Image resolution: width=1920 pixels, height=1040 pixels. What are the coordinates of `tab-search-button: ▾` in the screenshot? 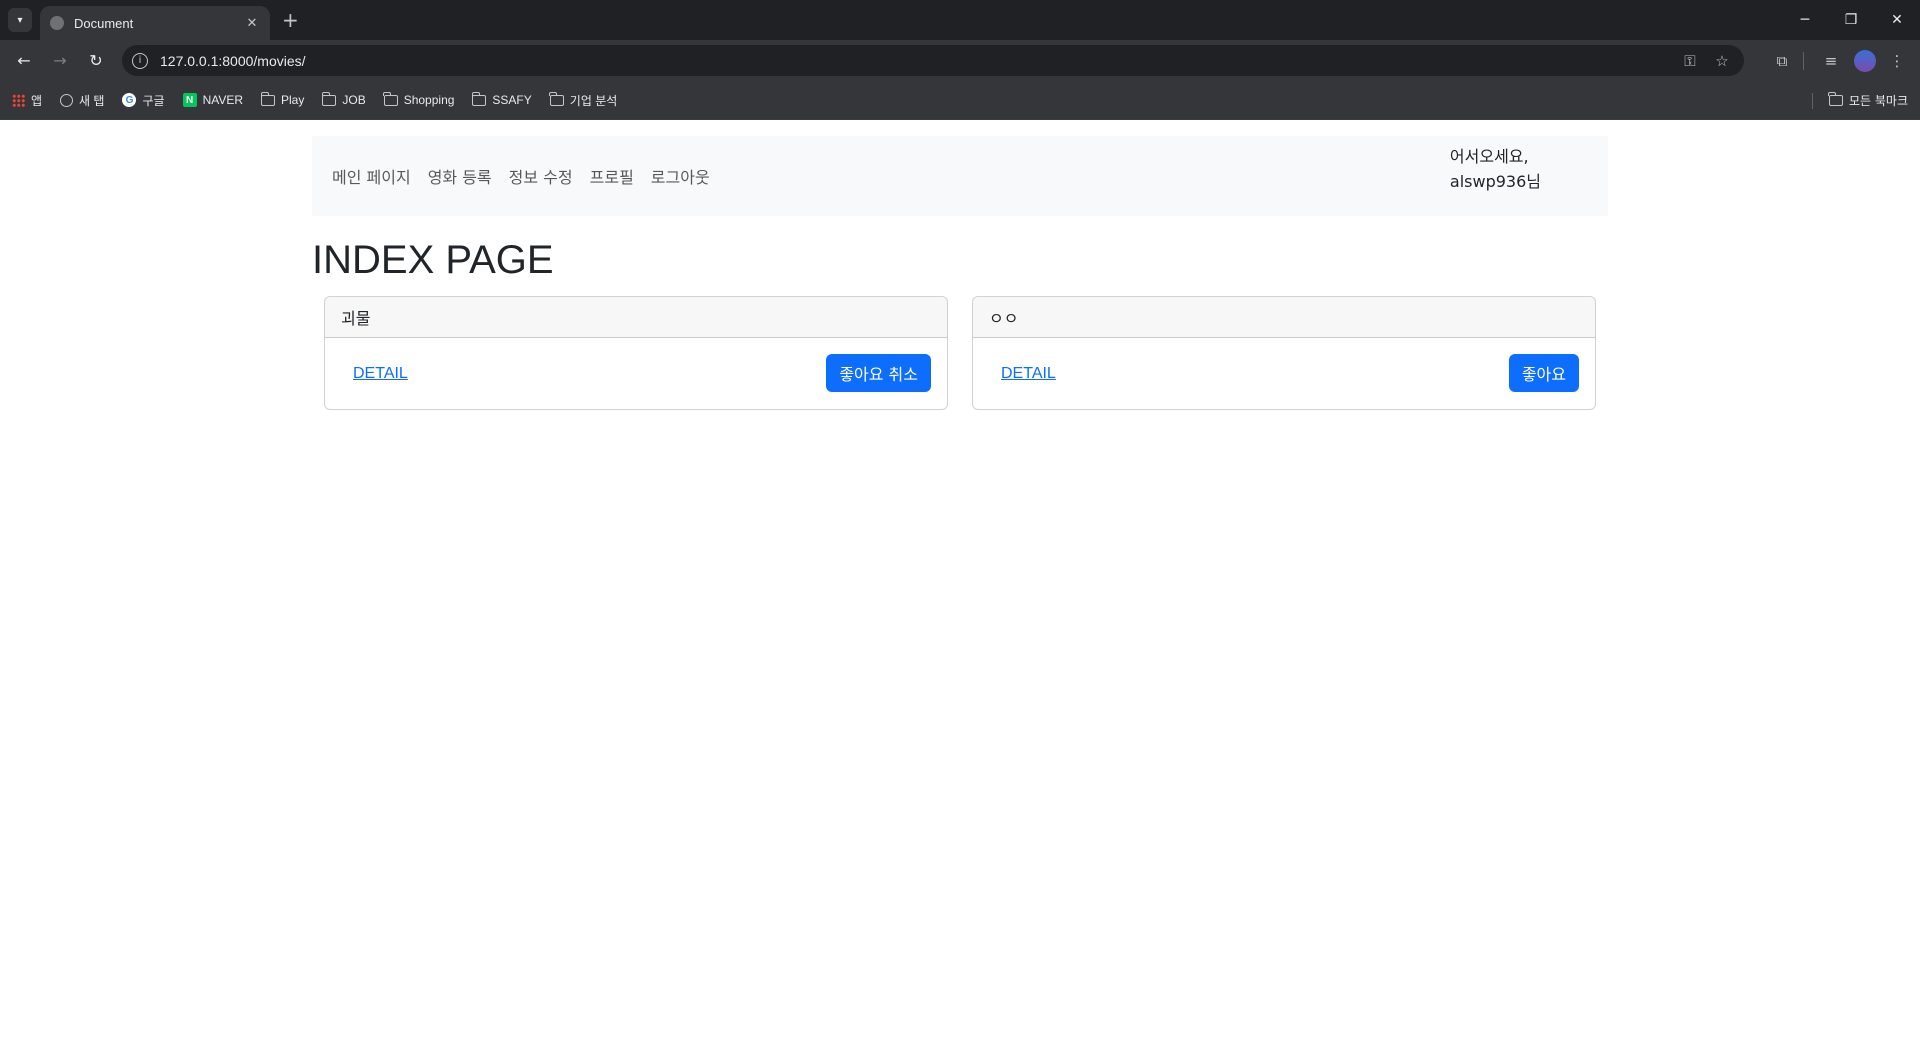 It's located at (20, 20).